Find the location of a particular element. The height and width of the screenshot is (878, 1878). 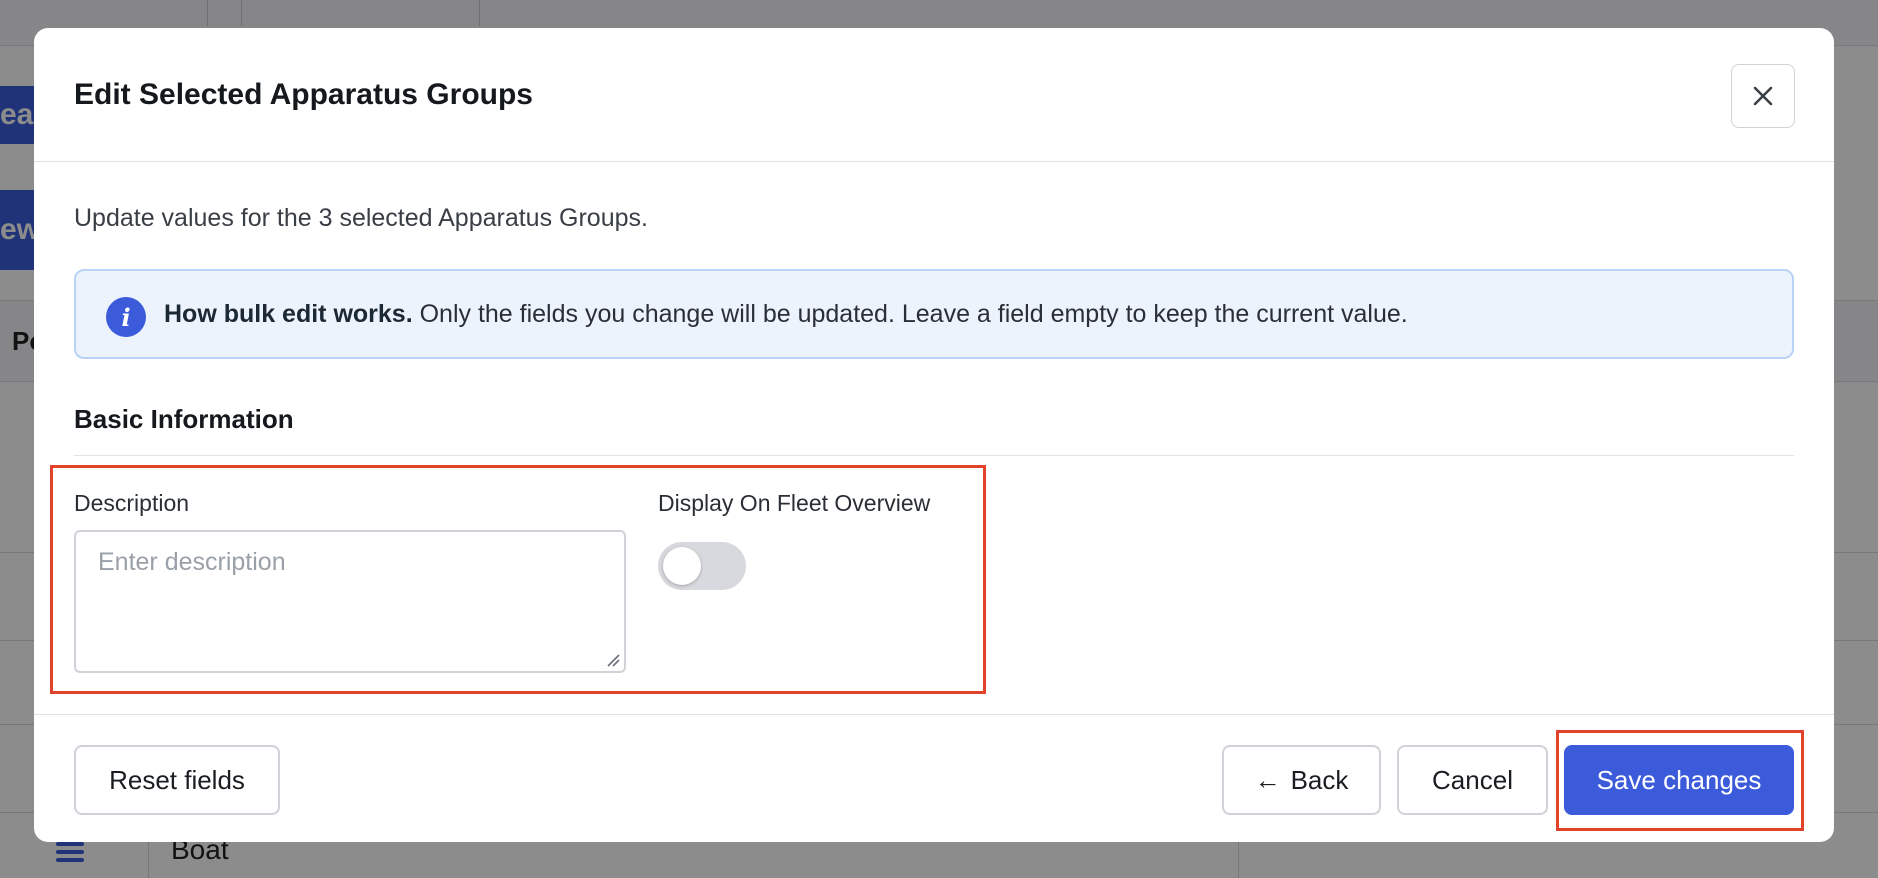

section-divider is located at coordinates (934, 455).